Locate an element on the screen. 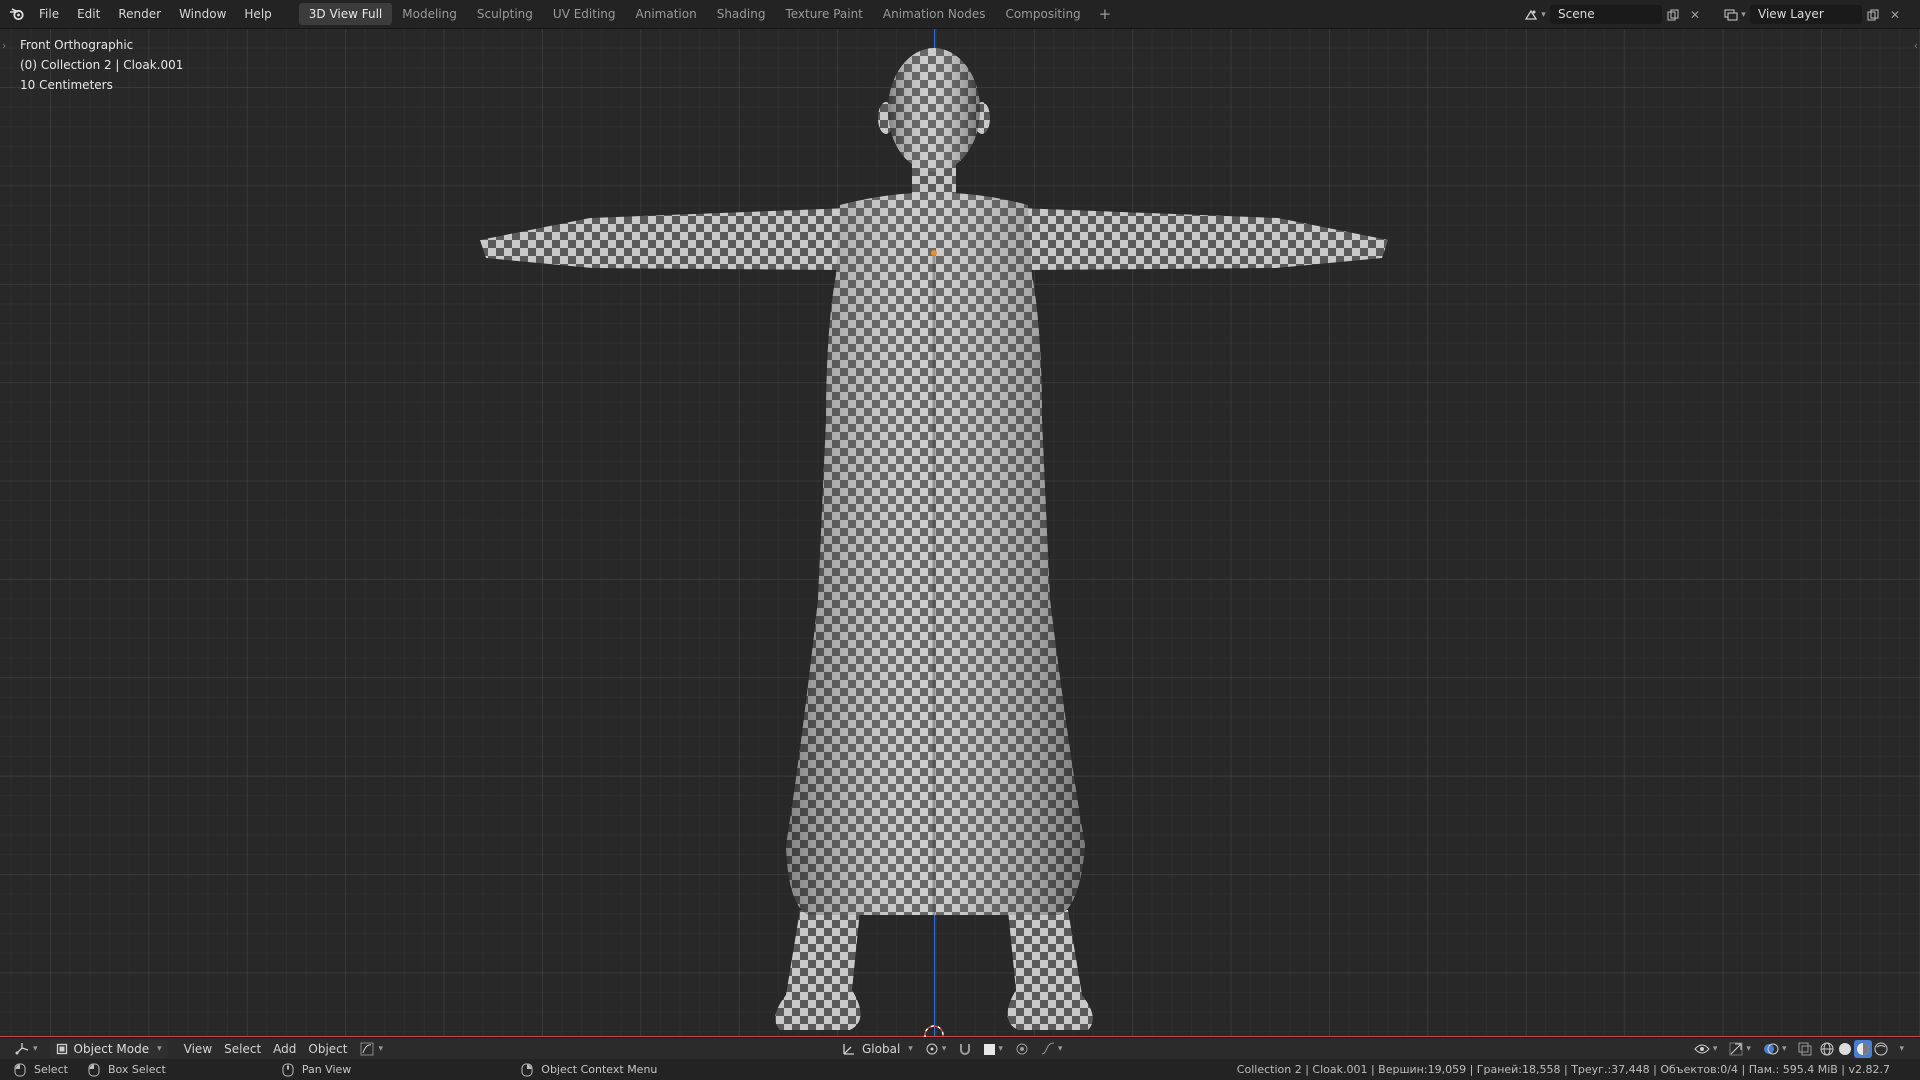 The height and width of the screenshot is (1080, 1920). pivot-point-button: ▾ is located at coordinates (936, 1049).